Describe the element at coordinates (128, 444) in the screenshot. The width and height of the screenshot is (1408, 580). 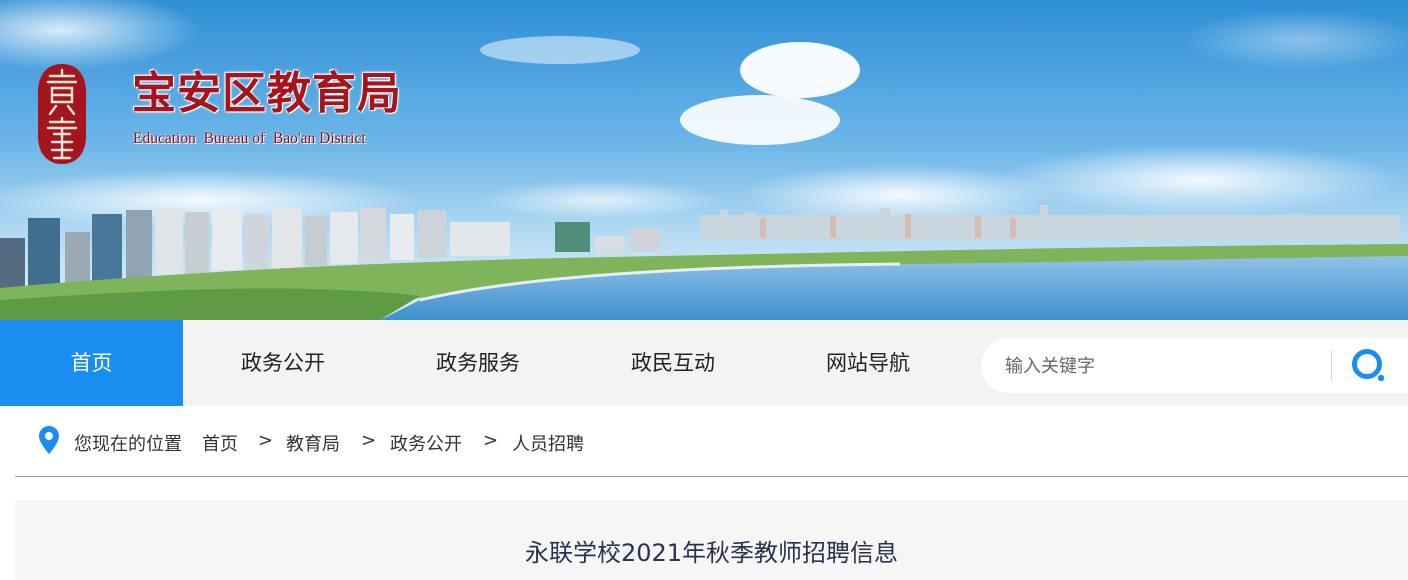
I see `breadcrumb-prefix: 您现在的位置` at that location.